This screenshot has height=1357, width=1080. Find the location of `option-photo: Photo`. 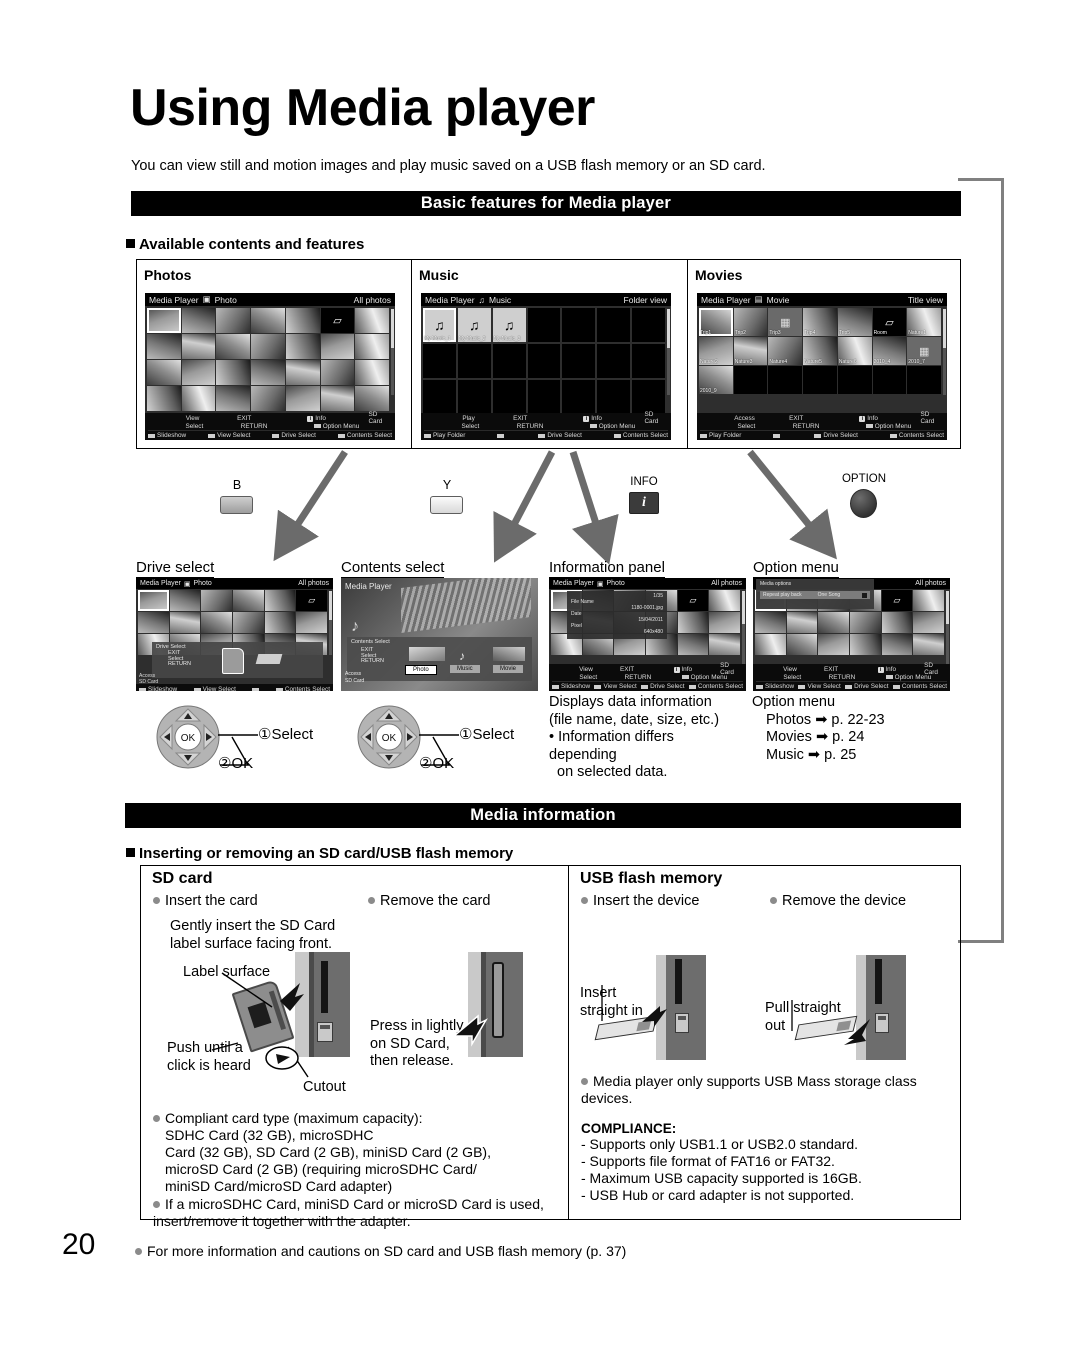

option-photo: Photo is located at coordinates (421, 670).